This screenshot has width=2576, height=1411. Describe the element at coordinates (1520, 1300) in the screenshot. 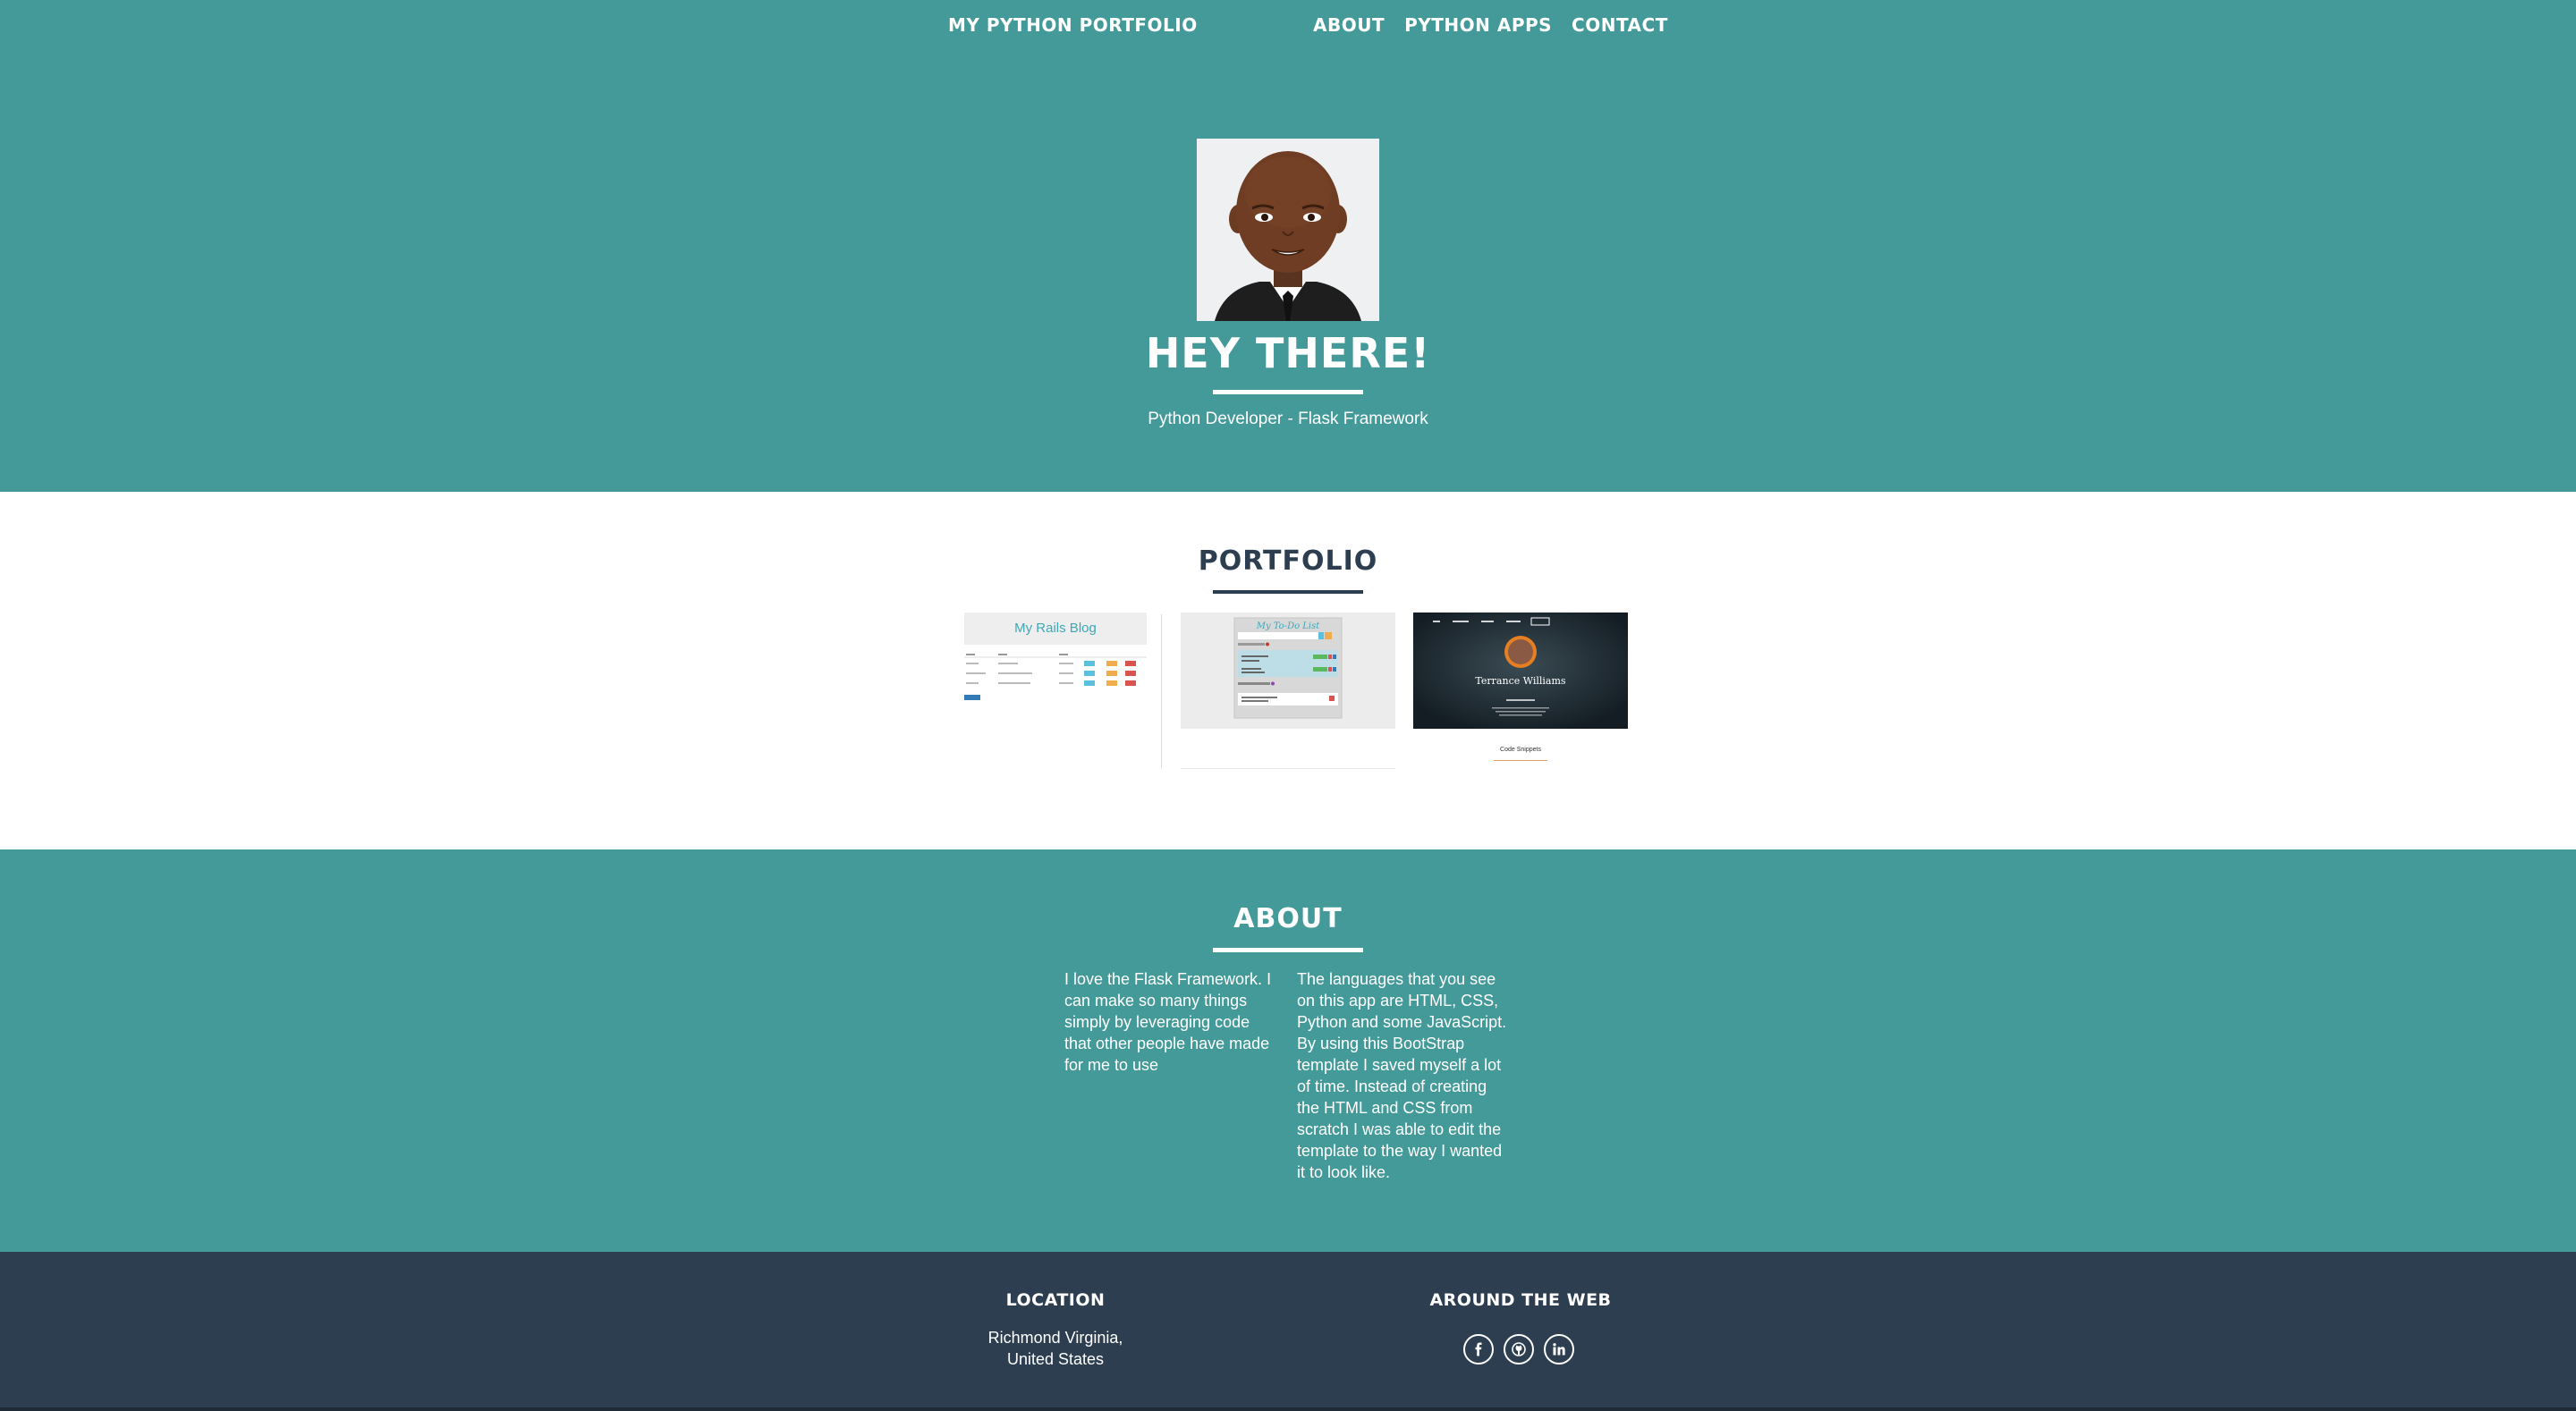

I see `around-the-web-heading: AROUND THE WEB` at that location.